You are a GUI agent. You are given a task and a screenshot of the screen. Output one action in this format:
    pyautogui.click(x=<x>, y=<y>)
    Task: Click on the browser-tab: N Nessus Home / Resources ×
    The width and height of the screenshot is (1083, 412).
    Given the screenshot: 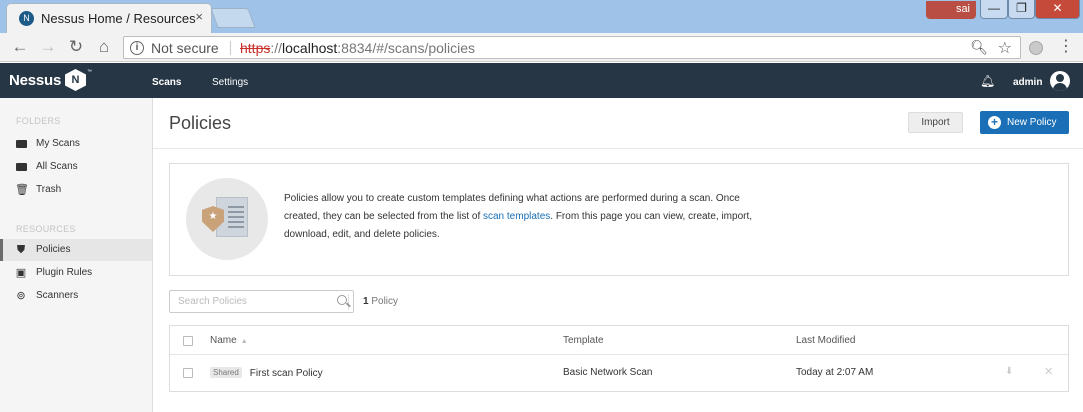 What is the action you would take?
    pyautogui.click(x=109, y=18)
    